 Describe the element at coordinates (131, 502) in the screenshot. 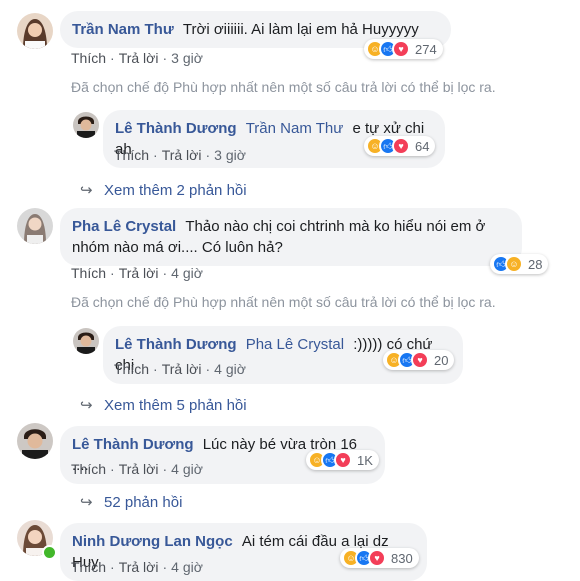

I see `view-replies: ↪ 52 phản hồi` at that location.